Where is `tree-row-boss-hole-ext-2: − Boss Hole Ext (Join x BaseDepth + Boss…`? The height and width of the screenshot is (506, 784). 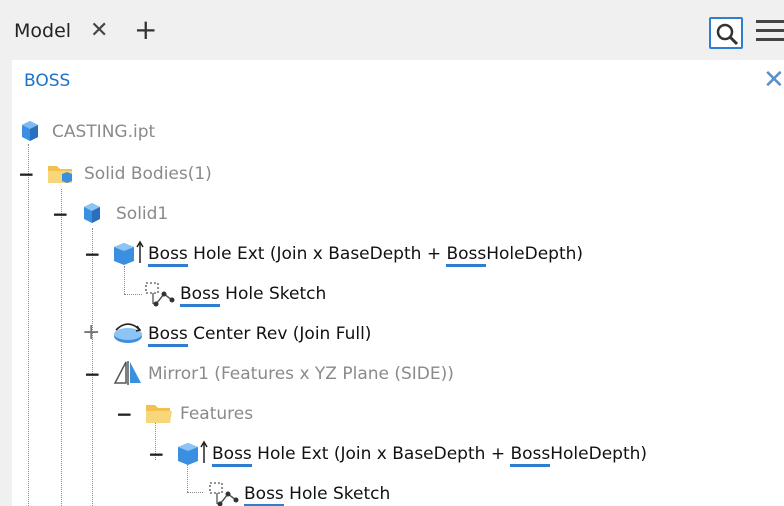 tree-row-boss-hole-ext-2: − Boss Hole Ext (Join x BaseDepth + Boss… is located at coordinates (392, 454).